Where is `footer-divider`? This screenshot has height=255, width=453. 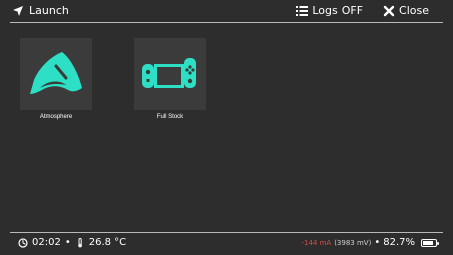
footer-divider is located at coordinates (226, 232).